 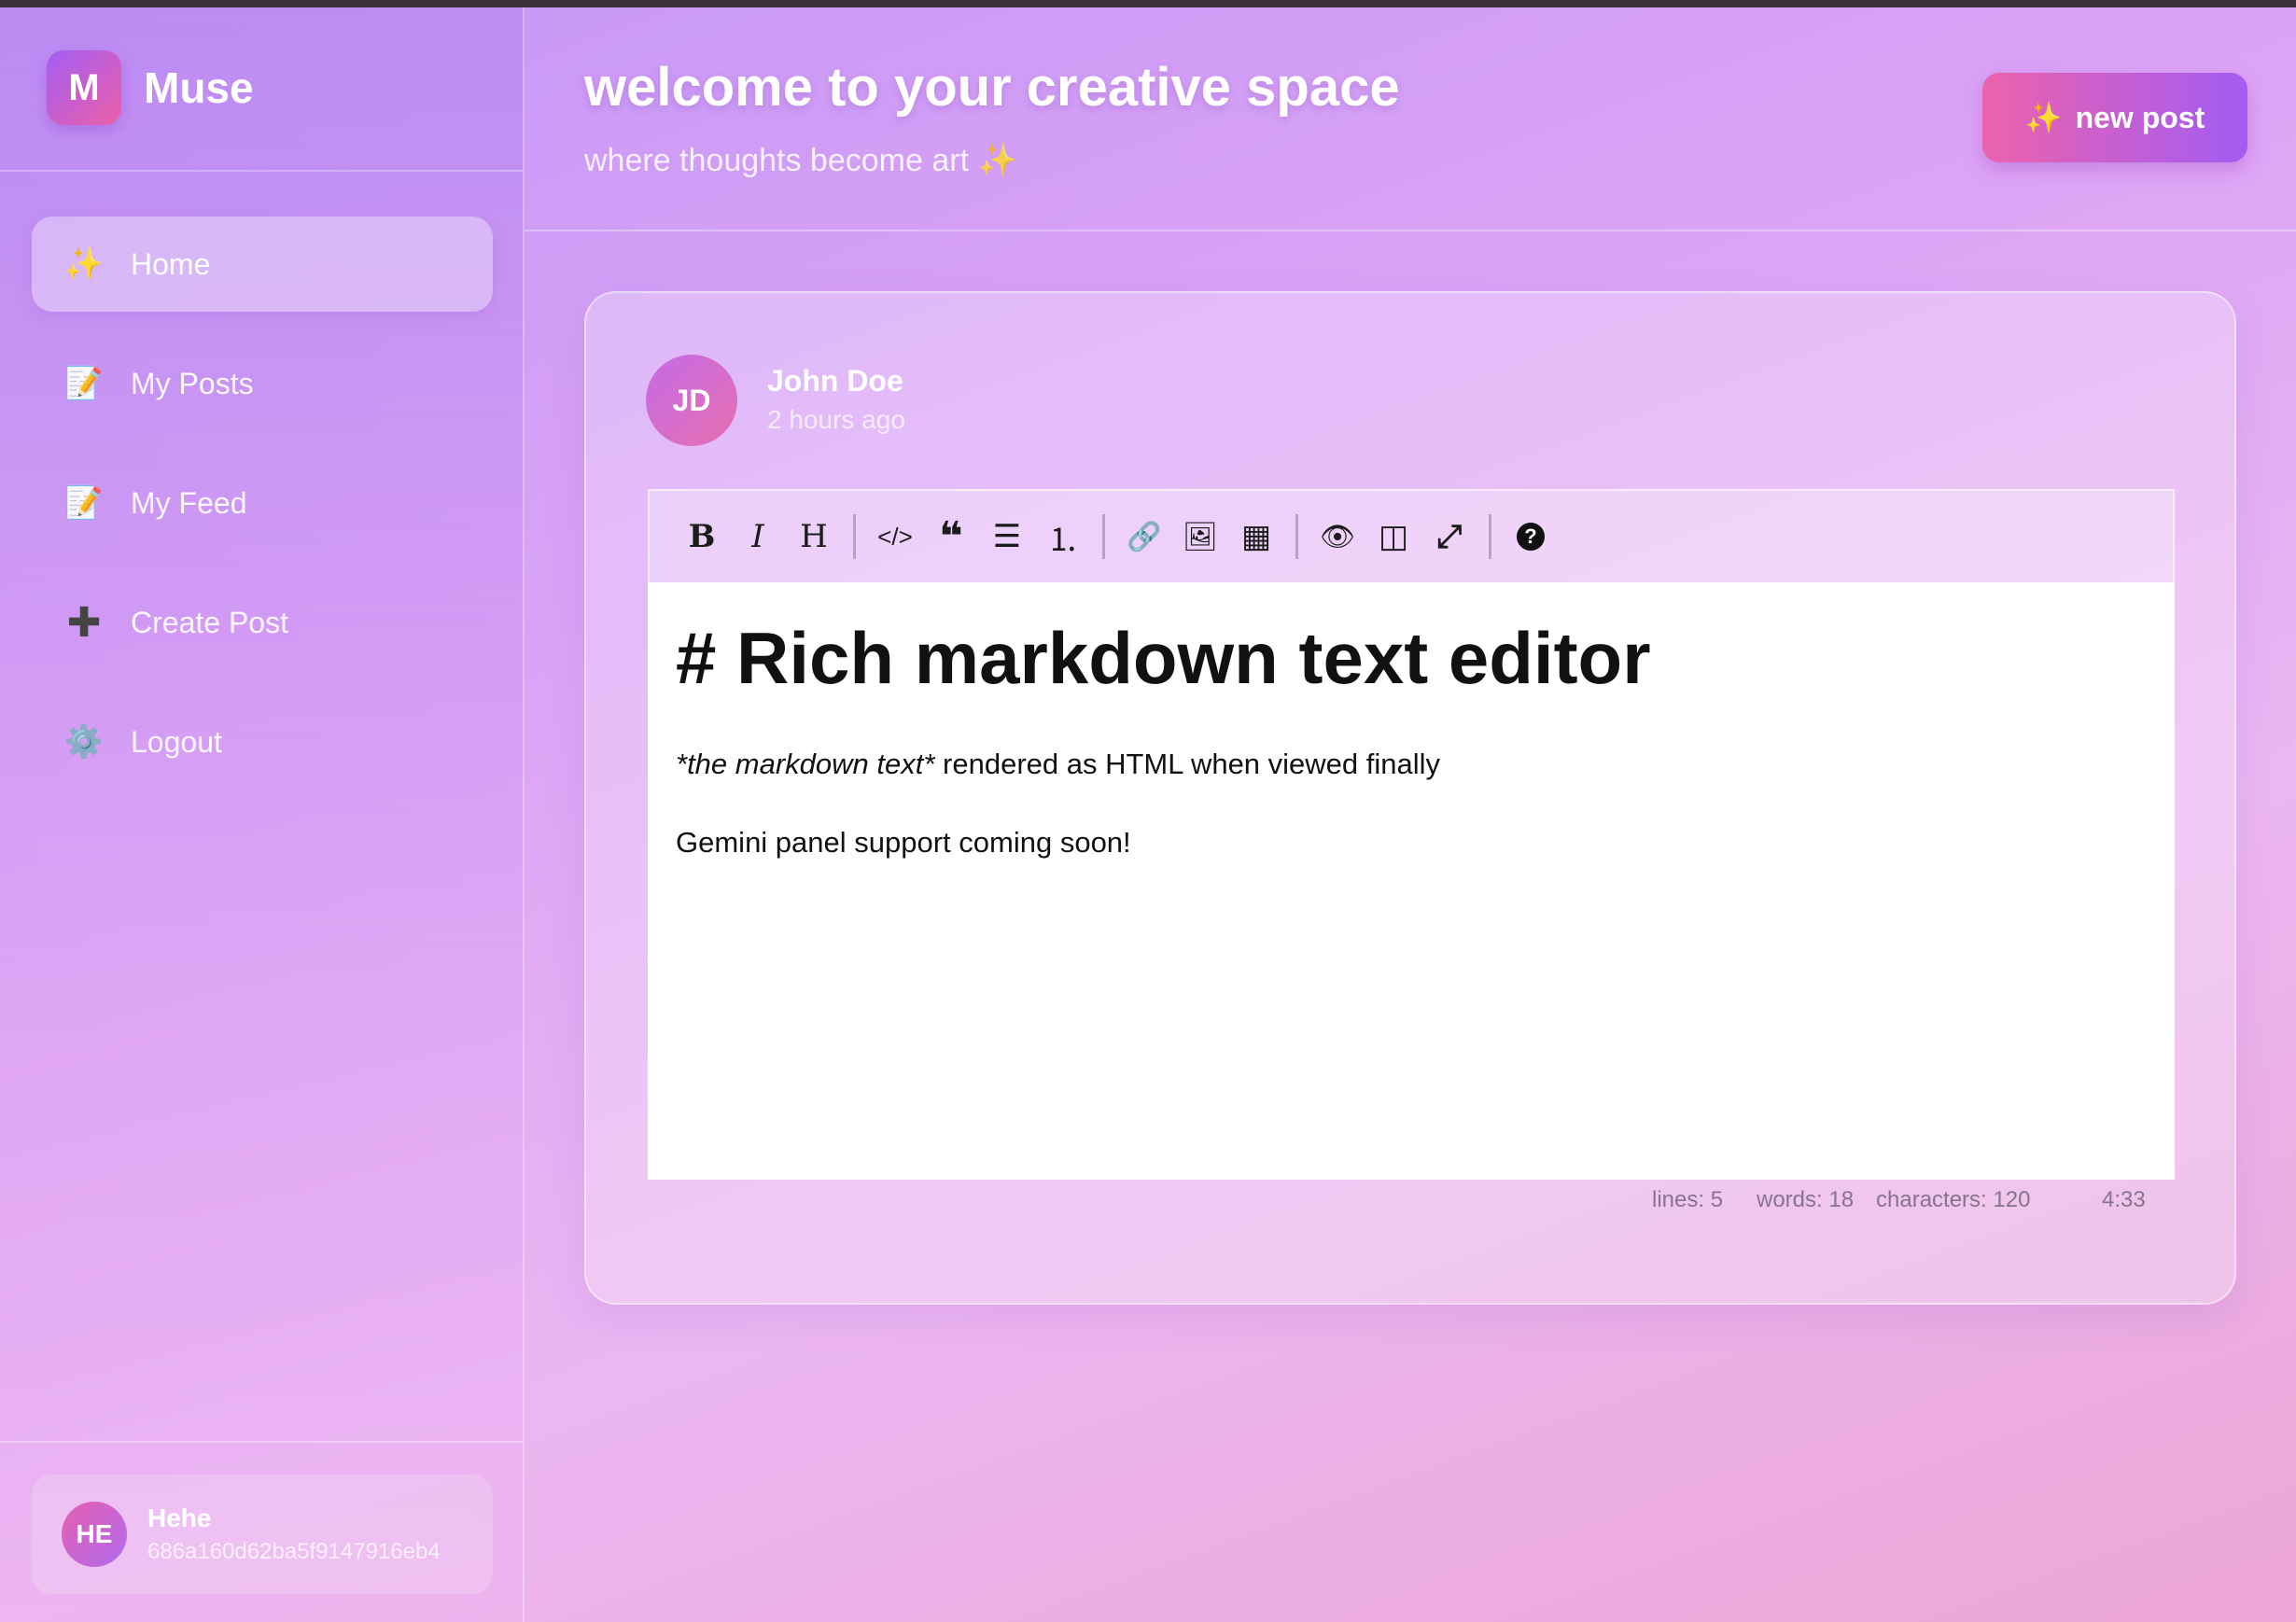 I want to click on sidebar-item-my-posts: 📝 My Posts, so click(x=262, y=383).